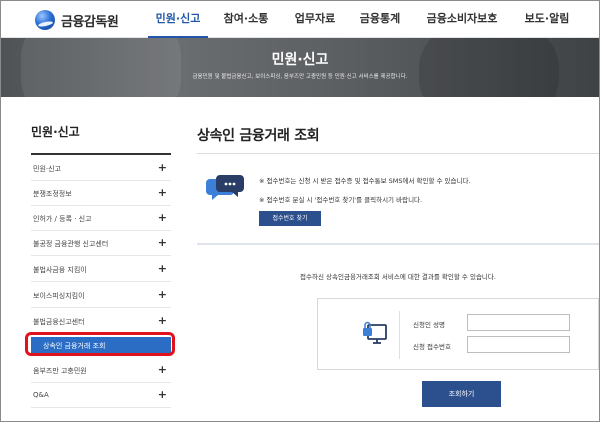 This screenshot has height=422, width=600. I want to click on nav-item-consumer-protection: 금융소비자보호, so click(462, 19).